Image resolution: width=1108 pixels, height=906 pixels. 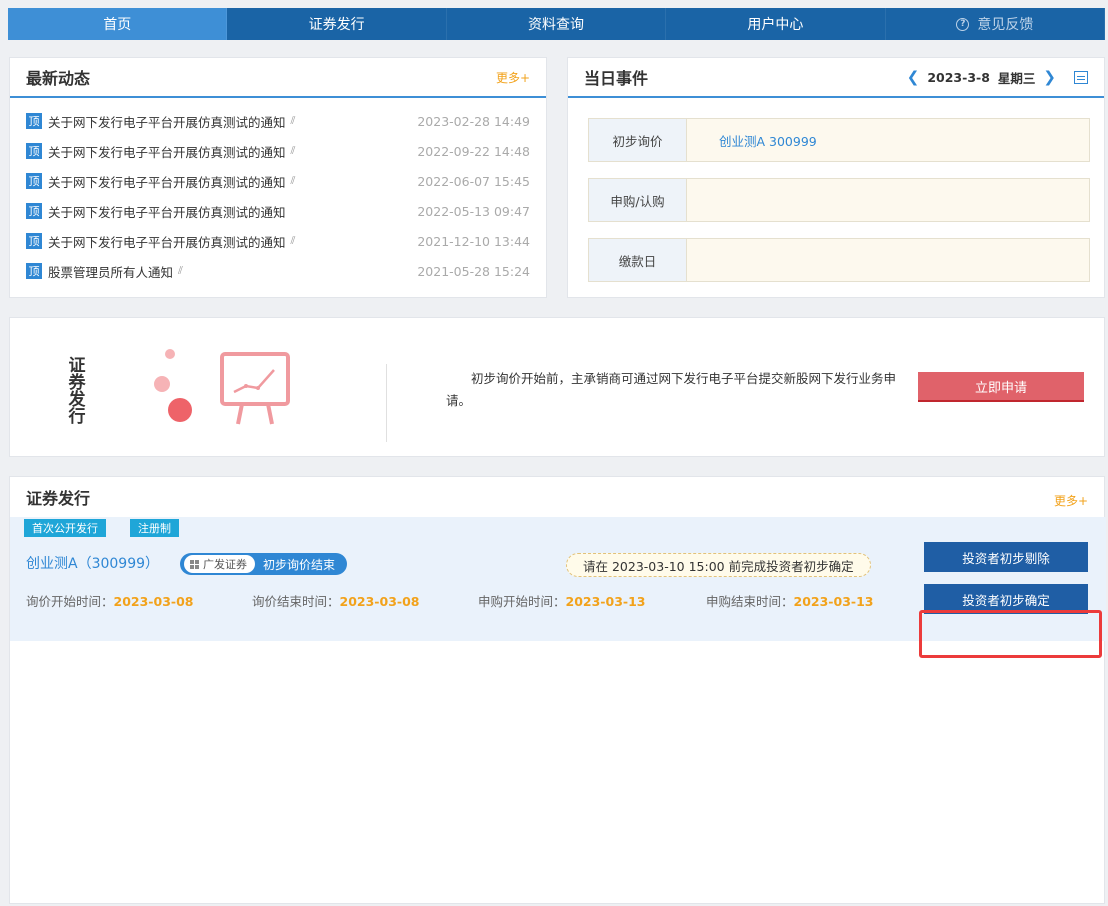 I want to click on event-value: 创业测A 300999, so click(x=888, y=140).